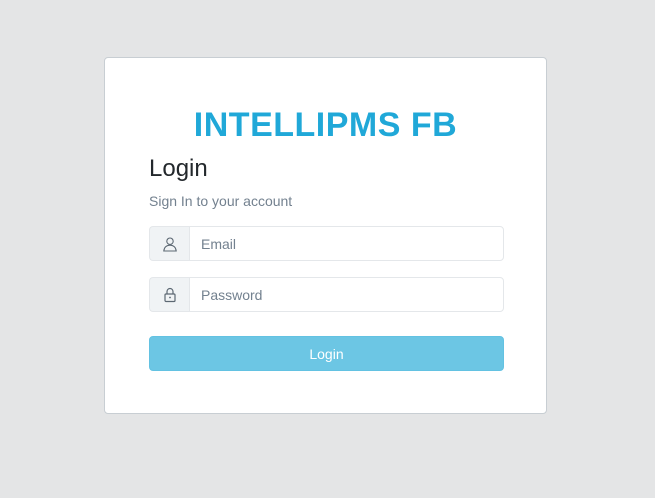 The width and height of the screenshot is (655, 498). Describe the element at coordinates (169, 243) in the screenshot. I see `user-icon` at that location.